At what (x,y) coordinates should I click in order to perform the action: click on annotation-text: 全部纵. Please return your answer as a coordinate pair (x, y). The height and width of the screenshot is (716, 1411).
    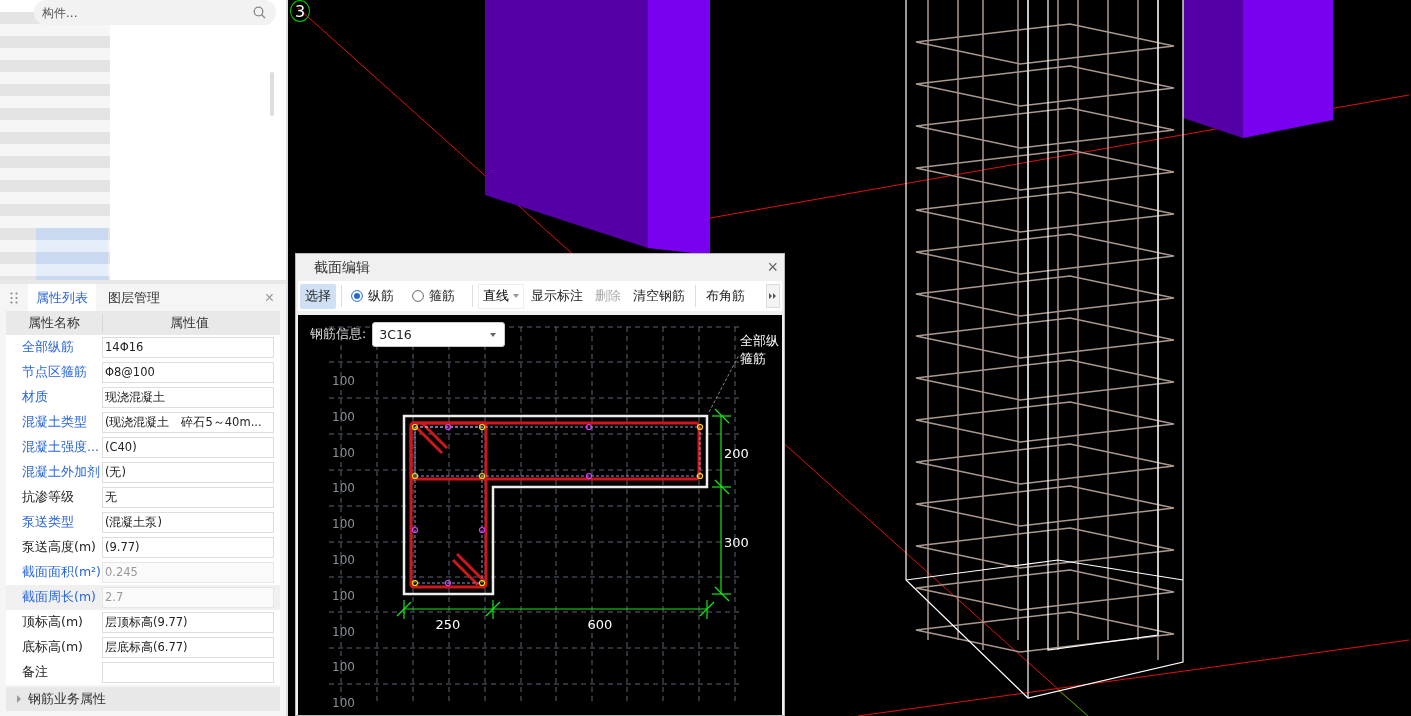
    Looking at the image, I should click on (759, 340).